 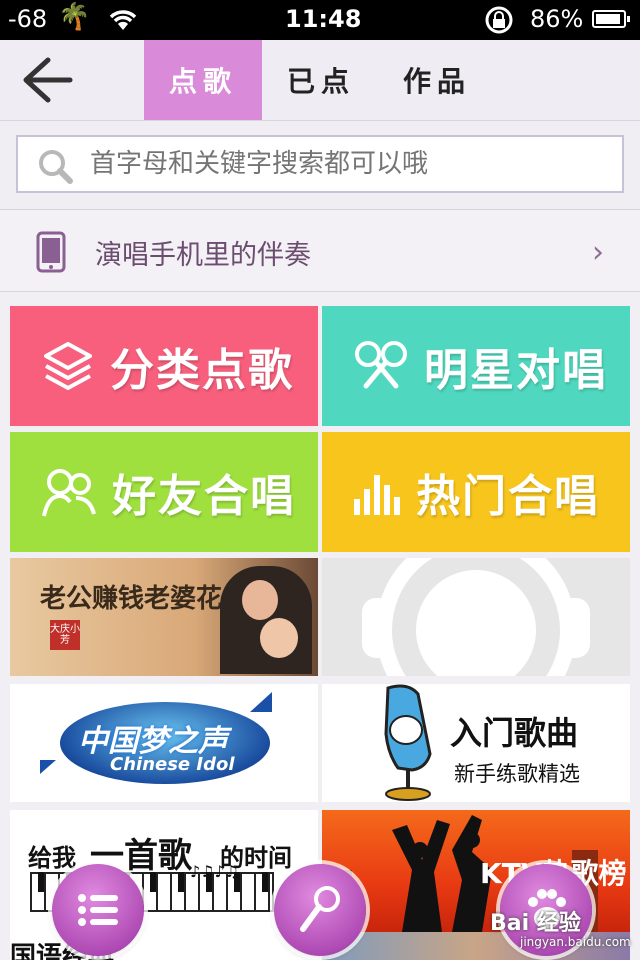 What do you see at coordinates (51, 254) in the screenshot?
I see `phone-icon` at bounding box center [51, 254].